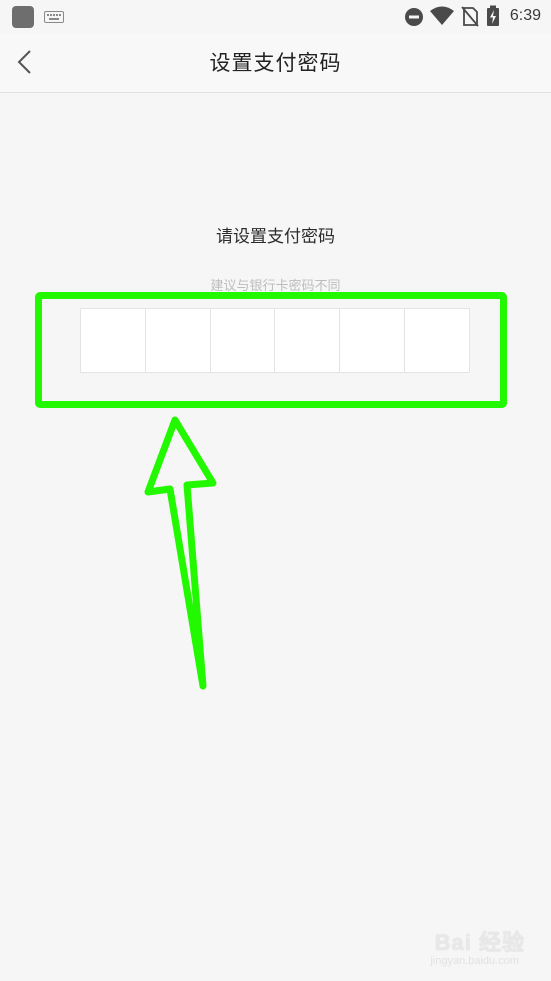 This screenshot has height=981, width=551. What do you see at coordinates (525, 15) in the screenshot?
I see `clock: 6:39` at bounding box center [525, 15].